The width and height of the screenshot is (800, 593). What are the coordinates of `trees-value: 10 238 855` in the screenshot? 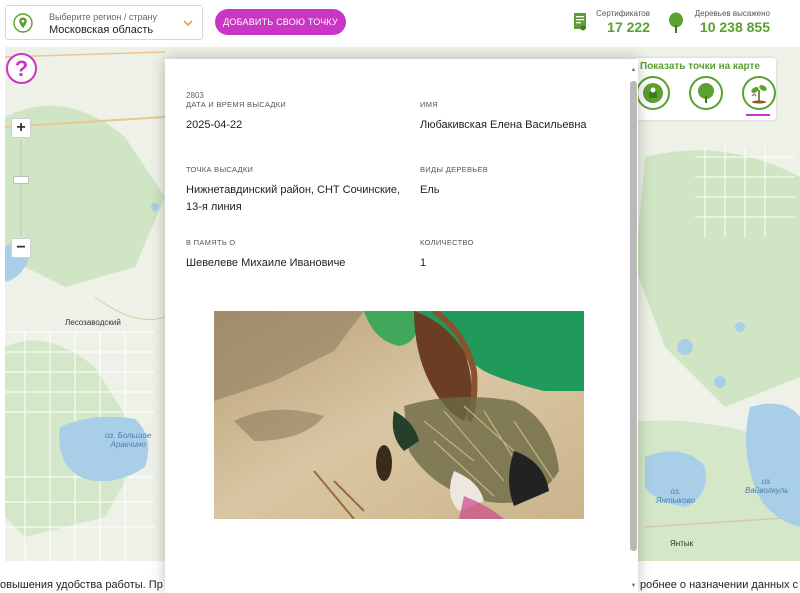 It's located at (734, 27).